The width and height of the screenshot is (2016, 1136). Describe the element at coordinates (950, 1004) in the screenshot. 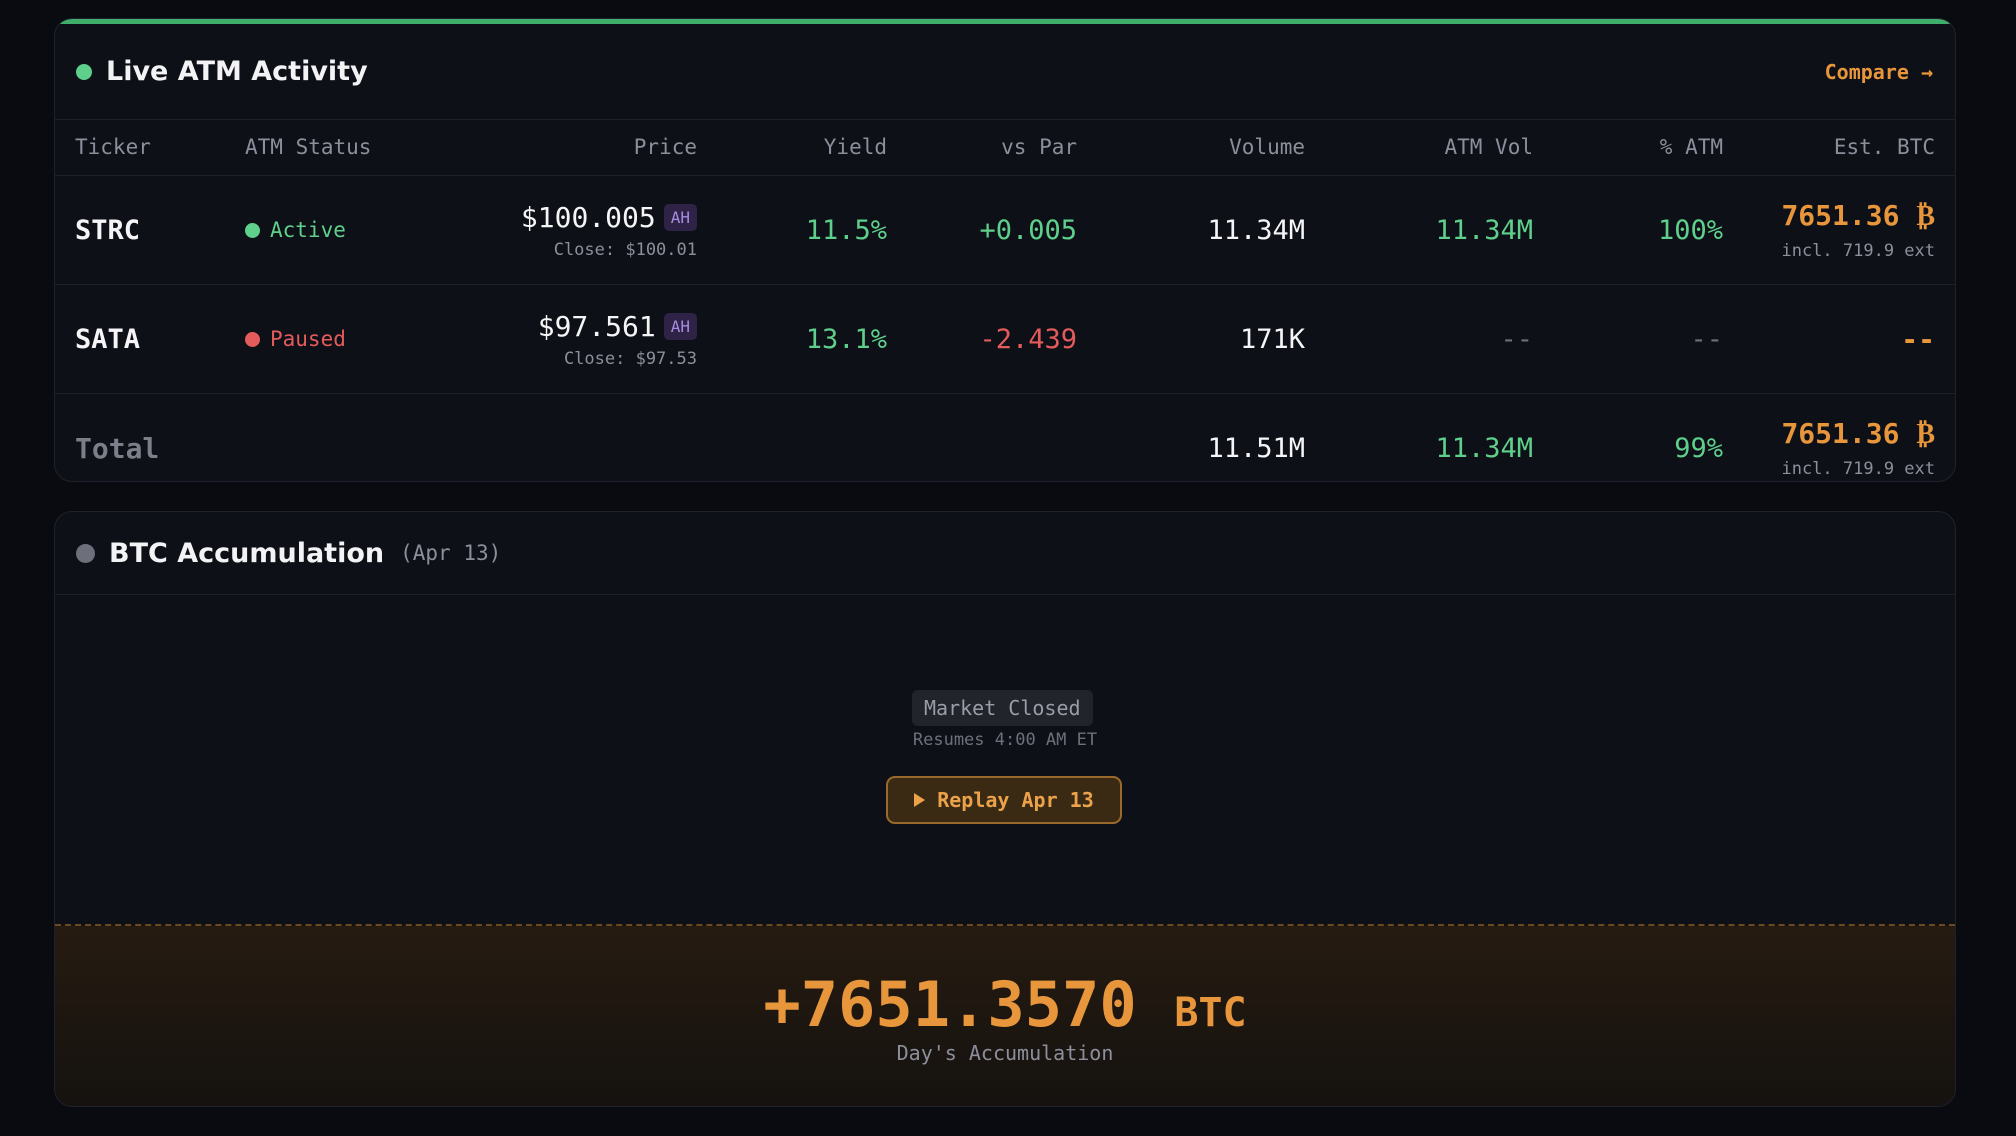

I see `accumulation-number: +7651.3570` at that location.